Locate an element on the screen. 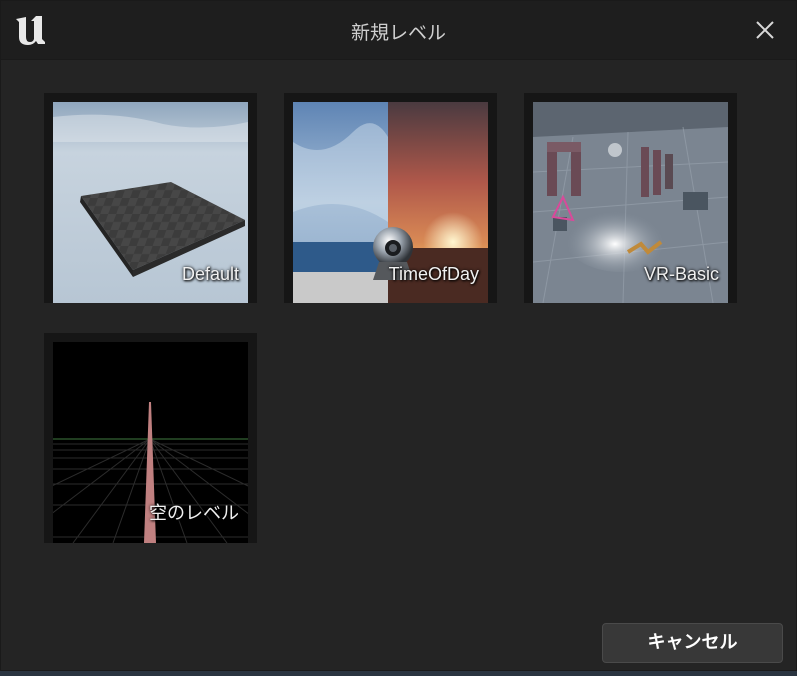  template-label: TimeOfDay is located at coordinates (433, 274).